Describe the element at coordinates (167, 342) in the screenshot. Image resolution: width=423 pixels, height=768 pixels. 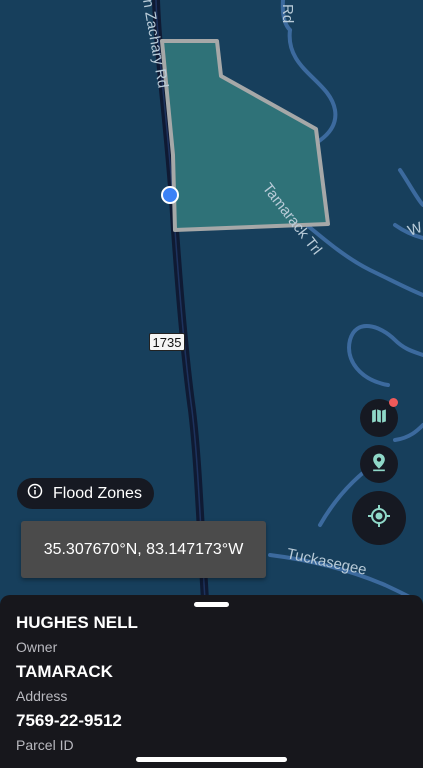
I see `route-number-shield: 1735` at that location.